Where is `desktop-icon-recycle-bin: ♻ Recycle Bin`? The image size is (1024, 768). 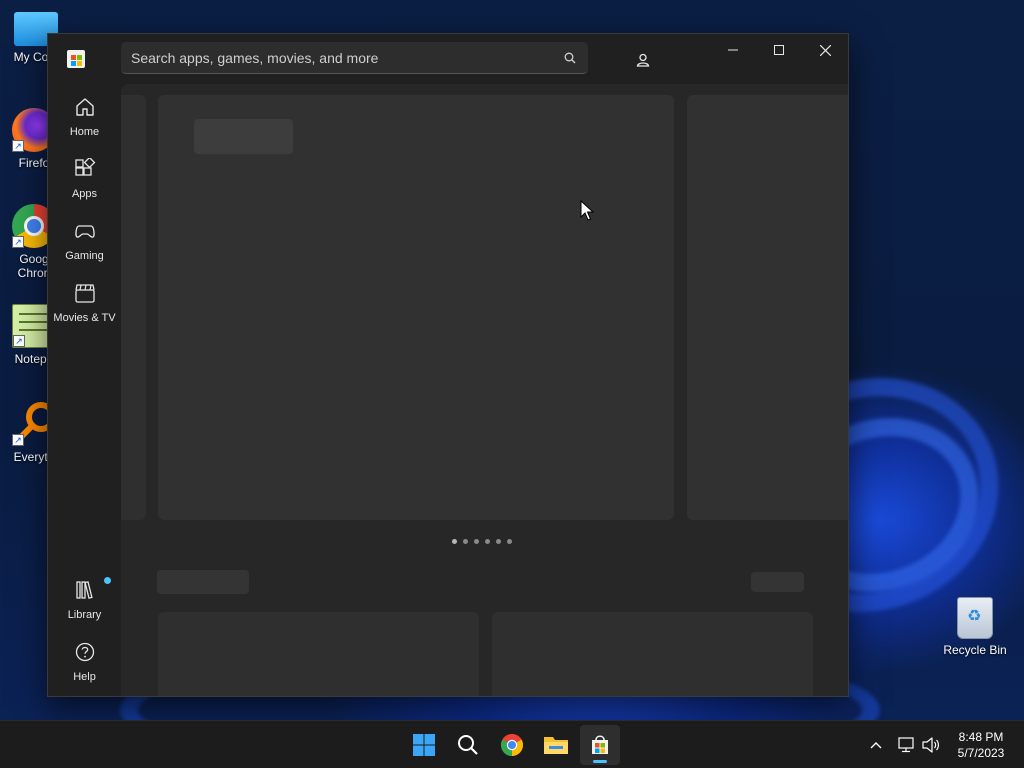
desktop-icon-recycle-bin: ♻ Recycle Bin is located at coordinates (975, 627).